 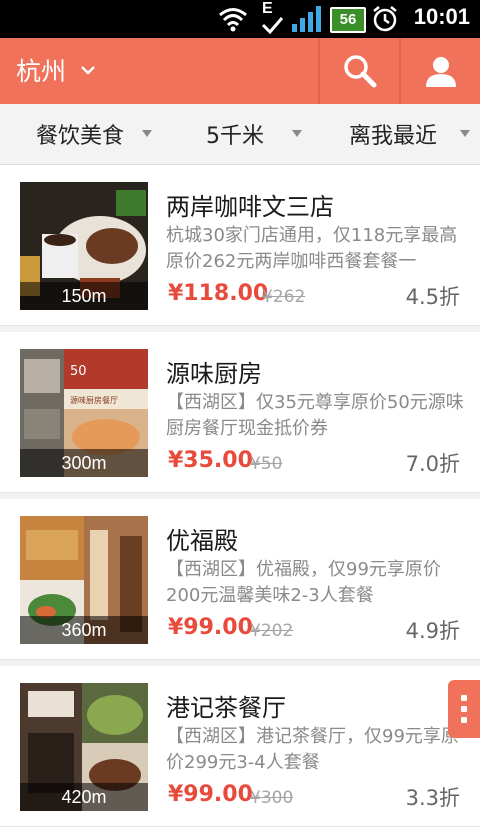 I want to click on signal-icon, so click(x=306, y=19).